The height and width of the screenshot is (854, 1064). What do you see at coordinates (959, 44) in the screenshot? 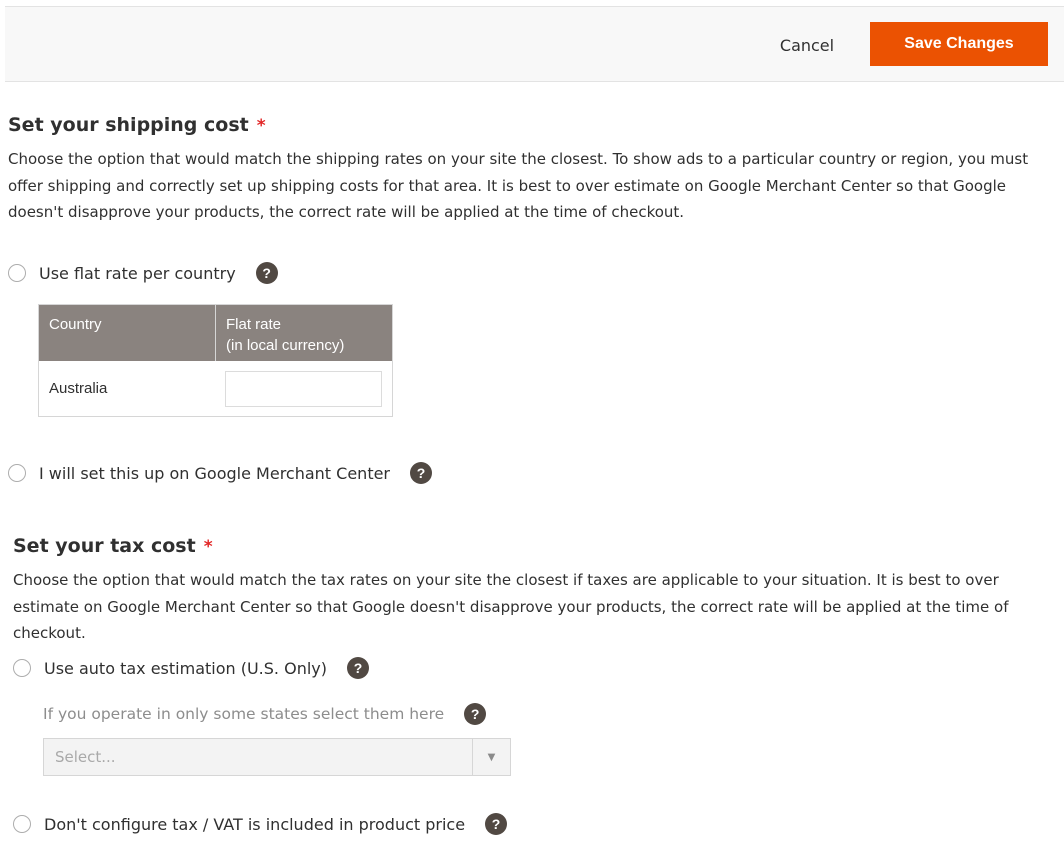
I see `save-changes-button: Save Changes` at bounding box center [959, 44].